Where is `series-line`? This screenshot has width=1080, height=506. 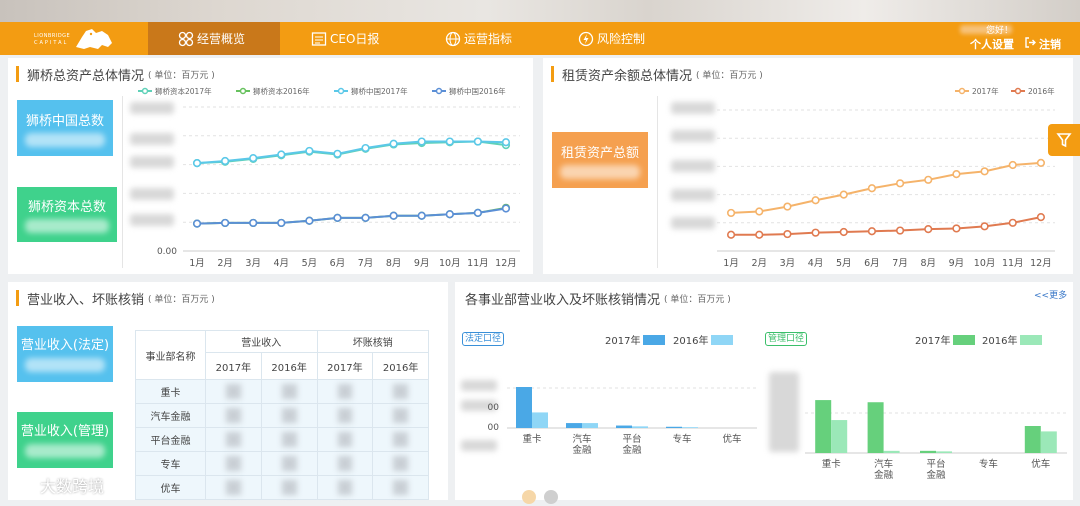 series-line is located at coordinates (886, 226).